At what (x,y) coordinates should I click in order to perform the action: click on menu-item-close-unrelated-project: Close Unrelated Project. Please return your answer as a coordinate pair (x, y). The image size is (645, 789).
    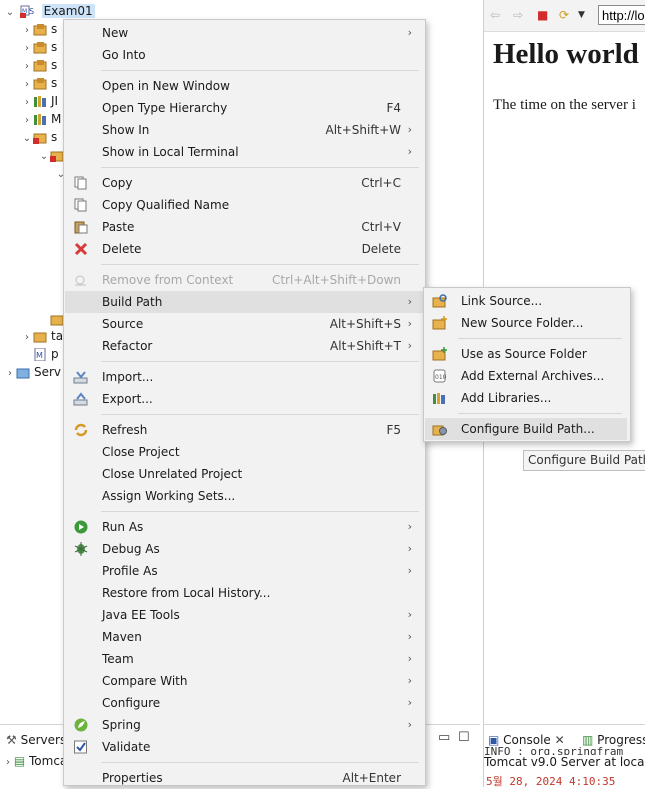
    Looking at the image, I should click on (244, 474).